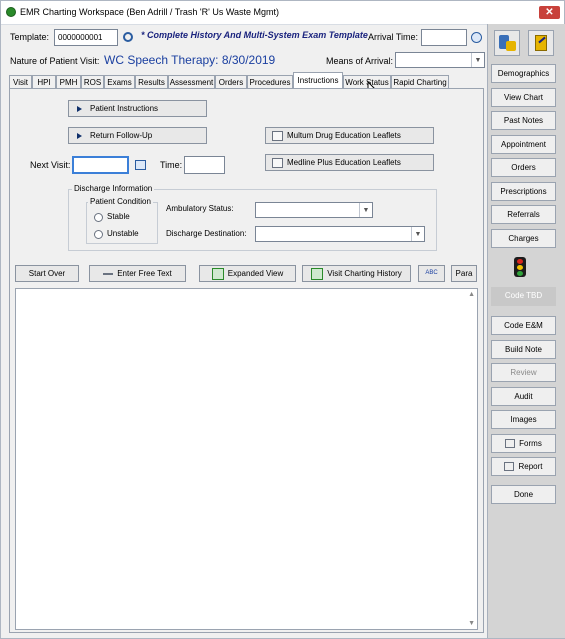 This screenshot has height=639, width=565. I want to click on tab-hpi: HPI, so click(44, 81).